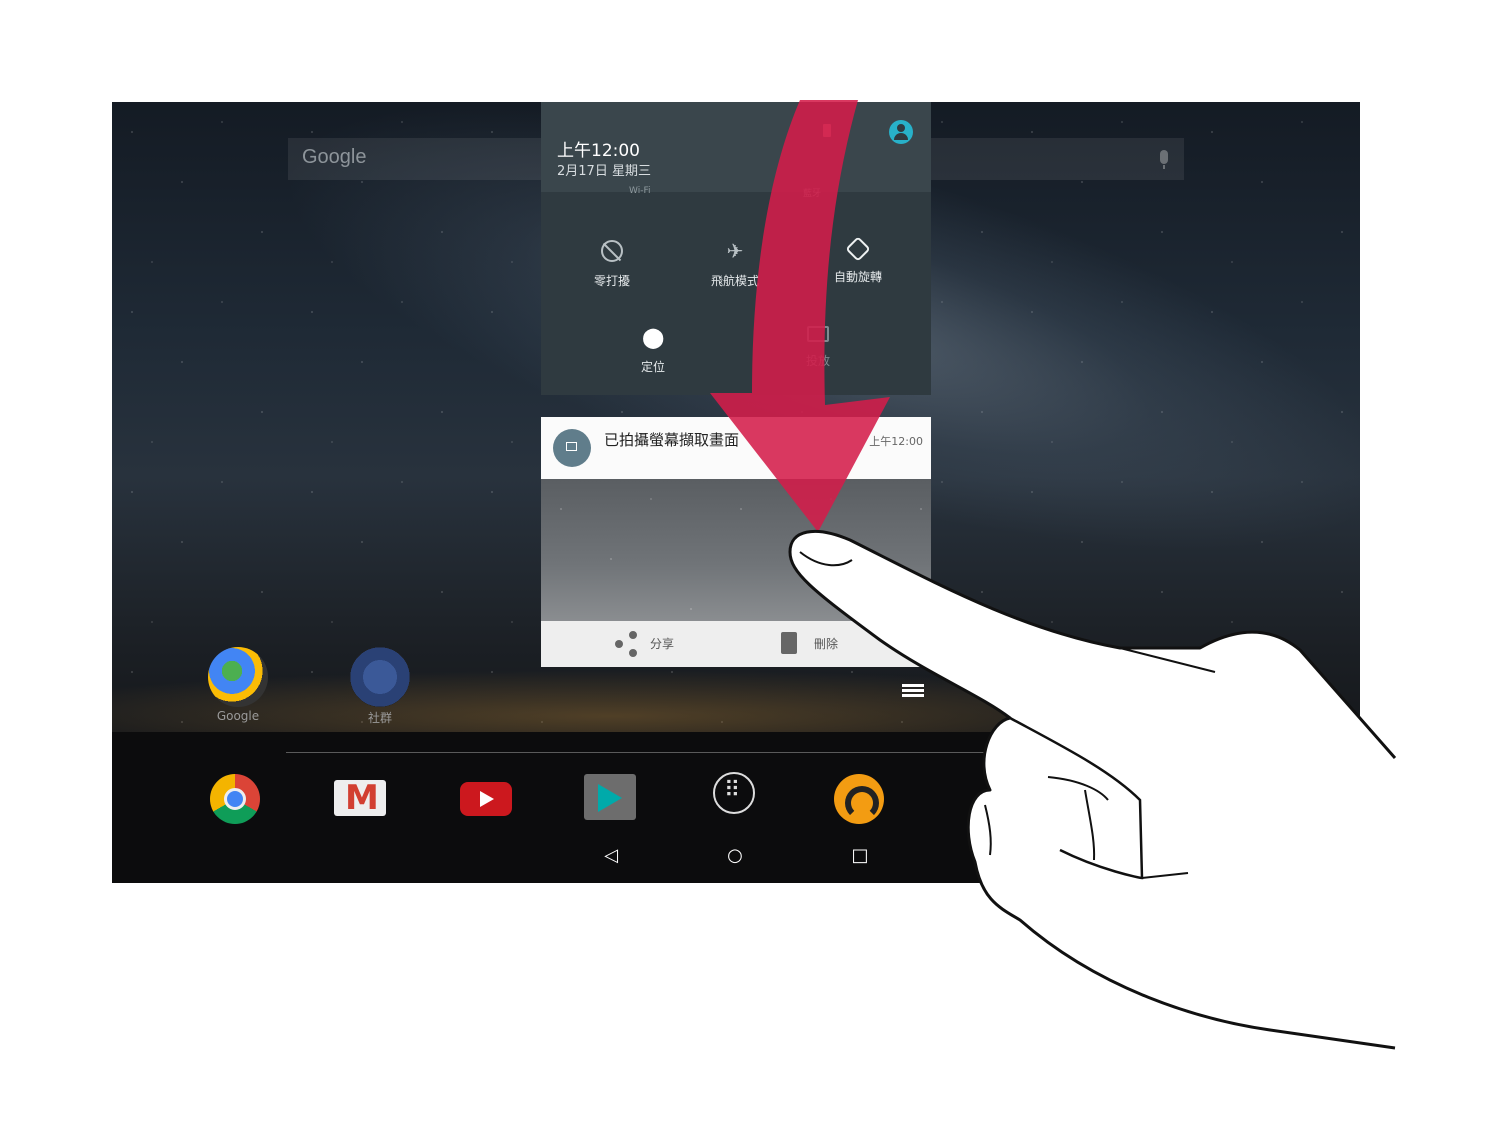 The height and width of the screenshot is (1122, 1500). What do you see at coordinates (896, 441) in the screenshot?
I see `notification-time: 上午12:00` at bounding box center [896, 441].